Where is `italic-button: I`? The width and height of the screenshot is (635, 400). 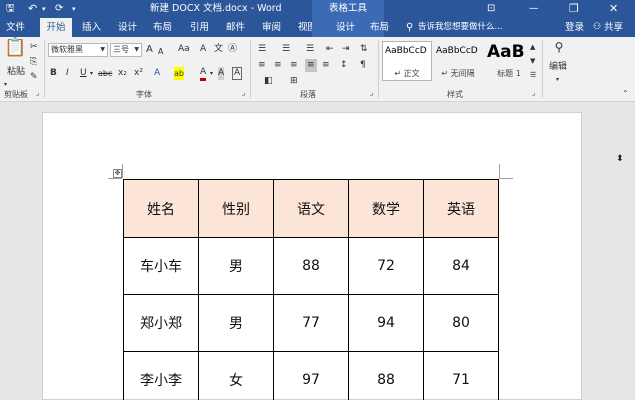 italic-button: I is located at coordinates (67, 73).